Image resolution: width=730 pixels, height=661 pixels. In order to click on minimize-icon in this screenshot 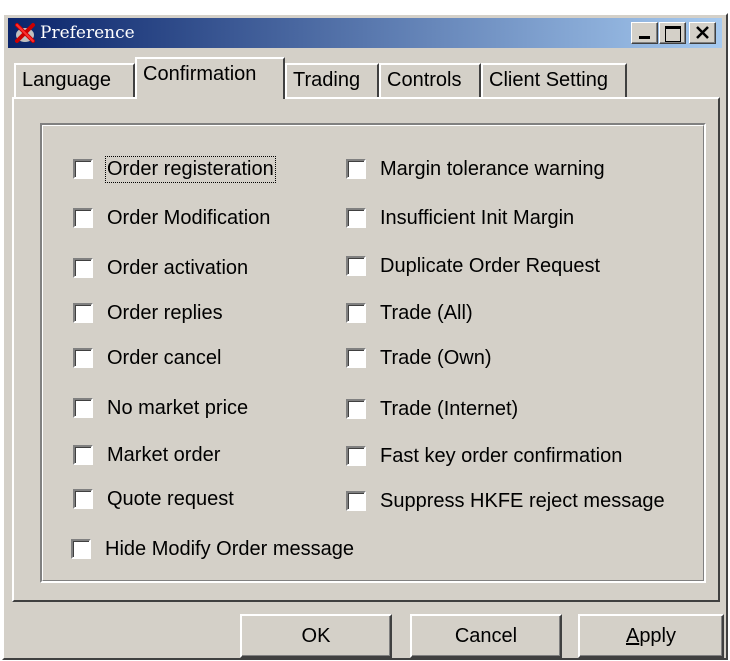, I will do `click(644, 37)`.